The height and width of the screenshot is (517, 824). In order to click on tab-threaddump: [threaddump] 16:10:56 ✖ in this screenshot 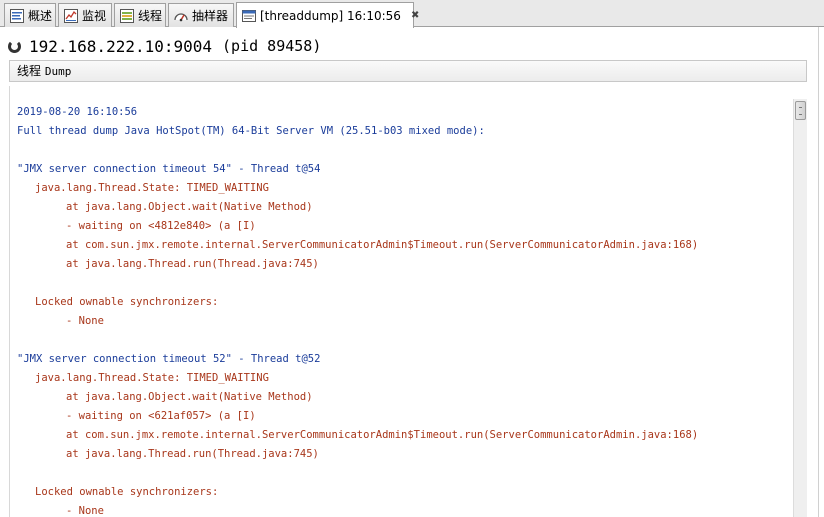, I will do `click(327, 15)`.